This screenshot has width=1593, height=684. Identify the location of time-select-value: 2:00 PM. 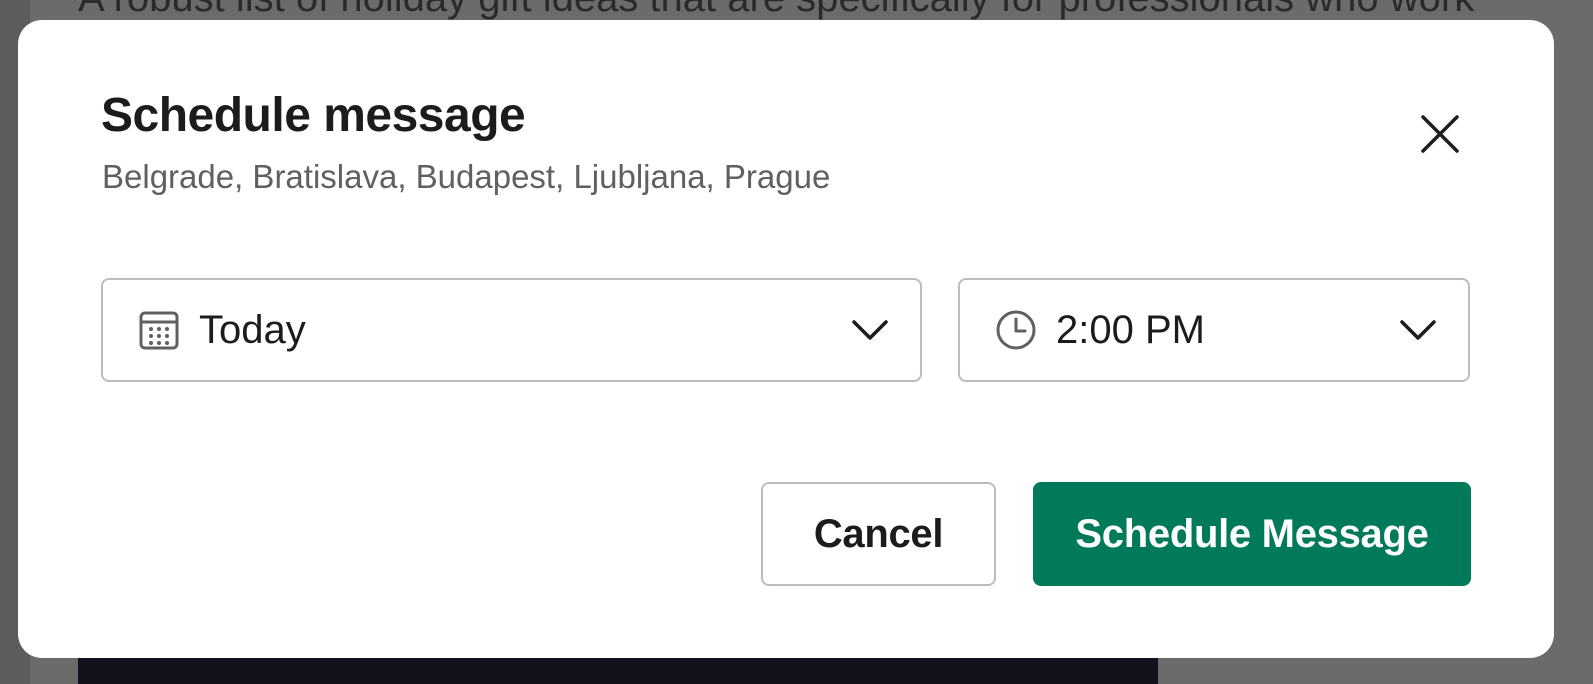
(1130, 329).